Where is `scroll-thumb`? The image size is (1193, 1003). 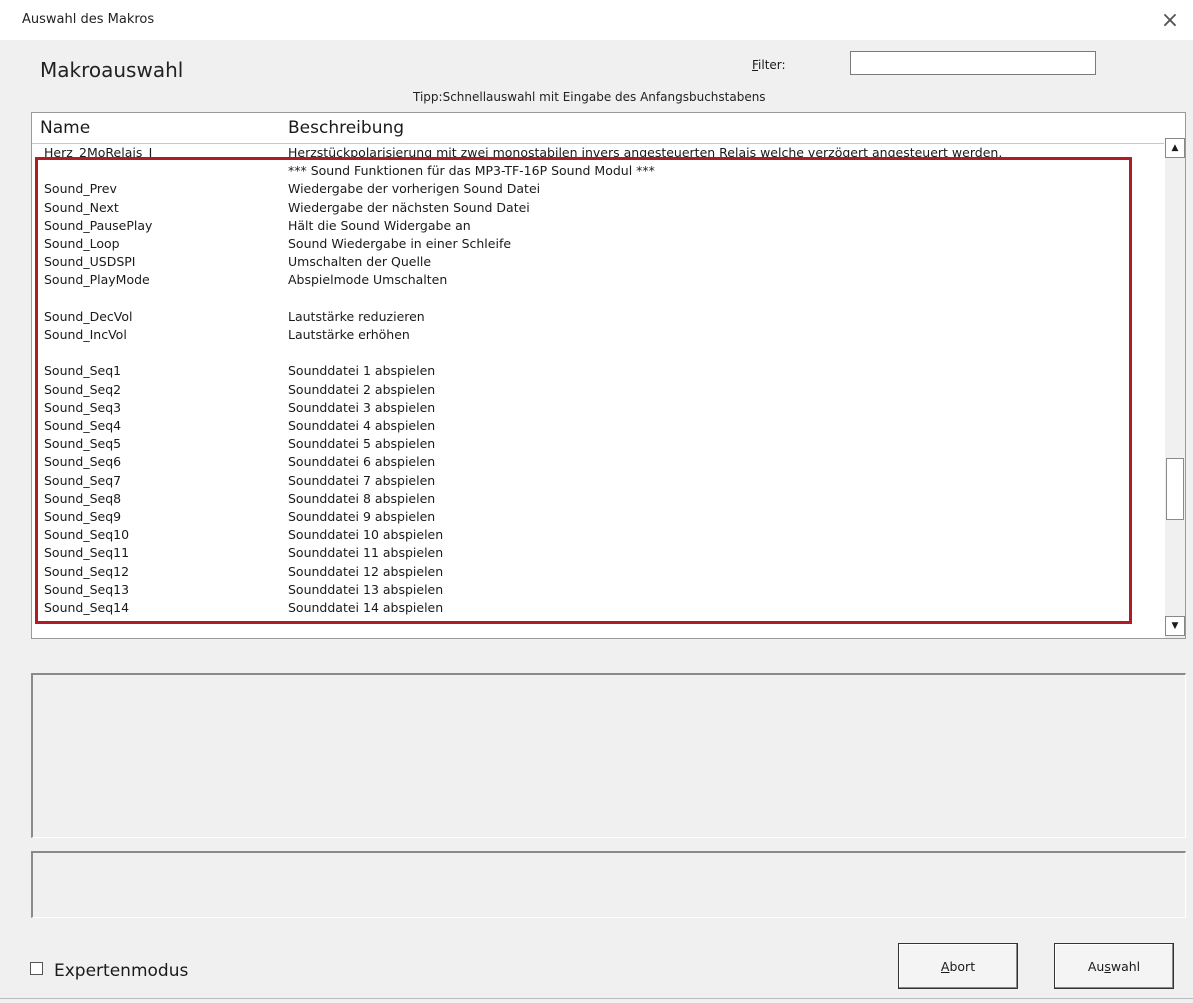 scroll-thumb is located at coordinates (1175, 489).